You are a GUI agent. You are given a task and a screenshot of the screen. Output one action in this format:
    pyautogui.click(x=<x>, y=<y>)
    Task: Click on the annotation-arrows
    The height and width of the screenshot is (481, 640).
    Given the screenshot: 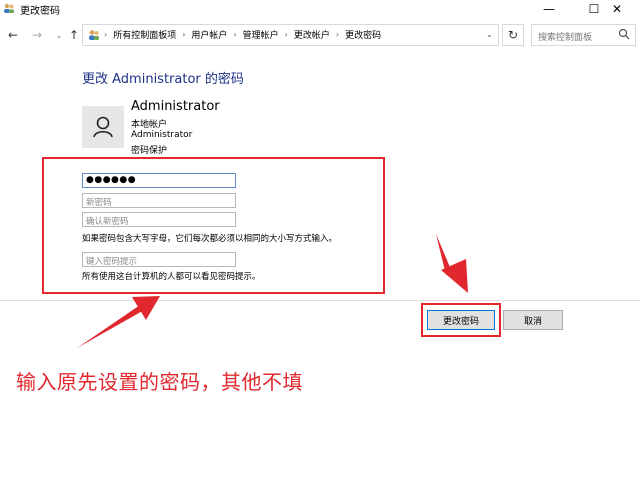 What is the action you would take?
    pyautogui.click(x=272, y=291)
    